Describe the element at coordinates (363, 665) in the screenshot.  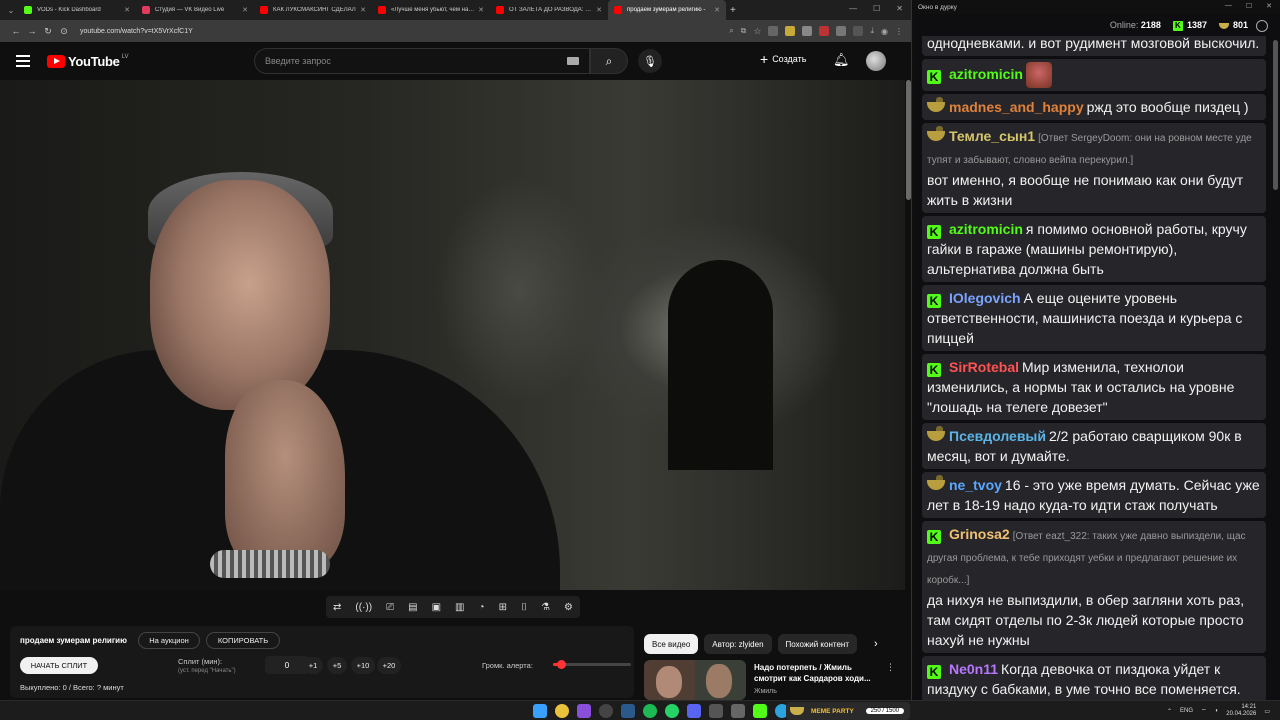
I see `inc-10-button: +10` at that location.